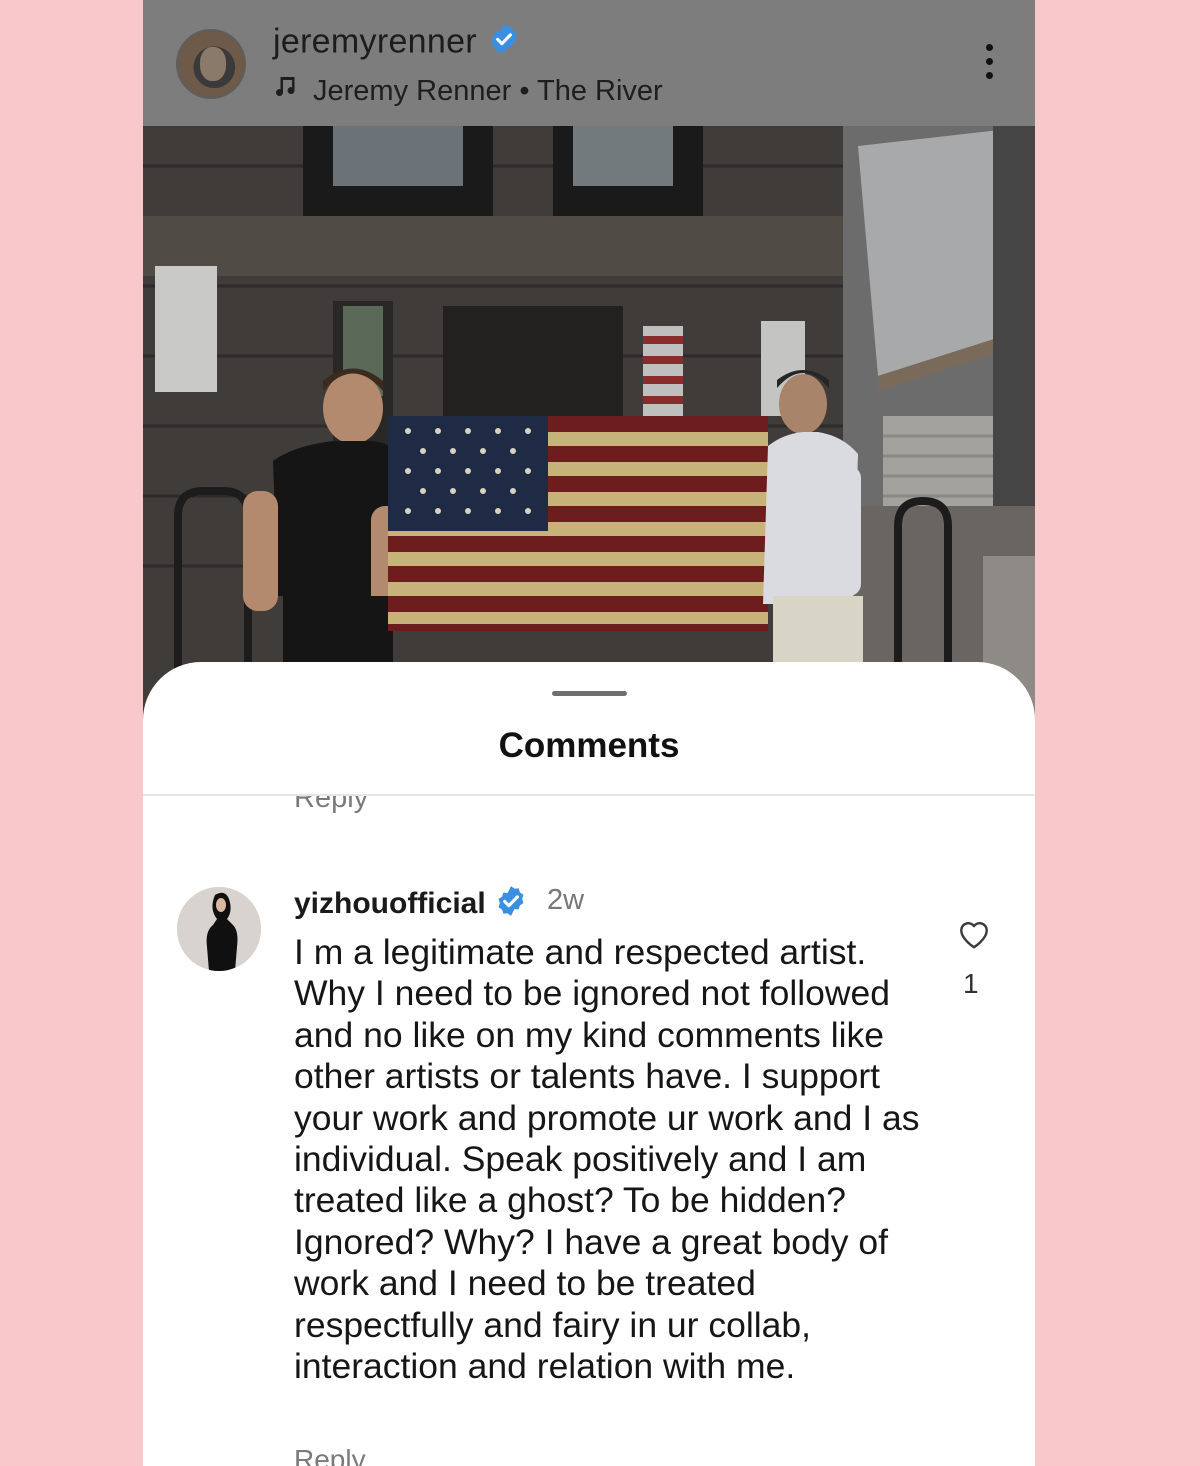  I want to click on music-note-icon, so click(287, 91).